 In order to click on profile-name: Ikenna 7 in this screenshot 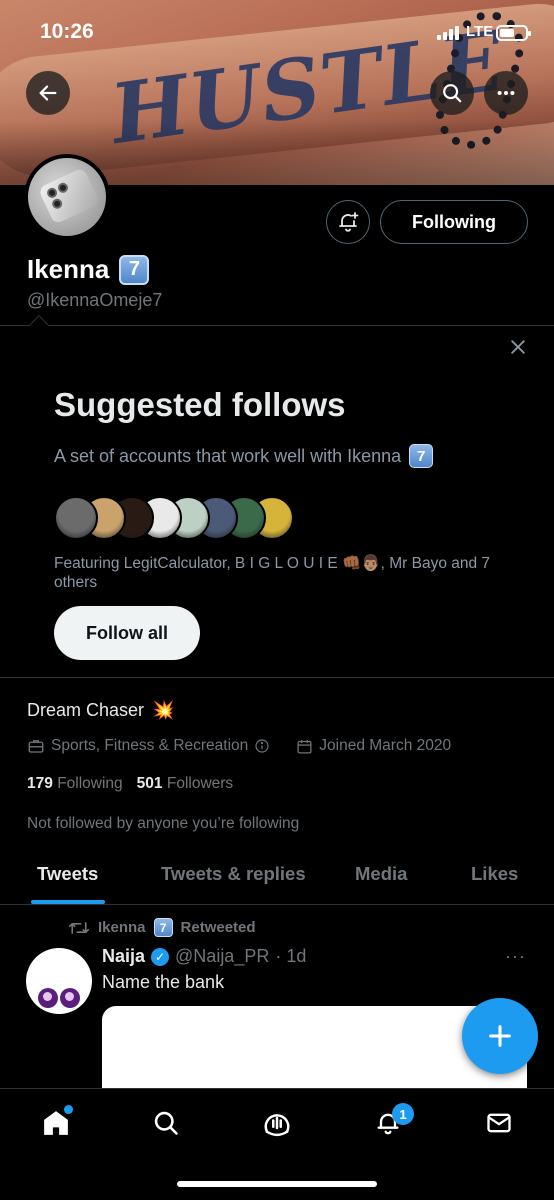, I will do `click(88, 269)`.